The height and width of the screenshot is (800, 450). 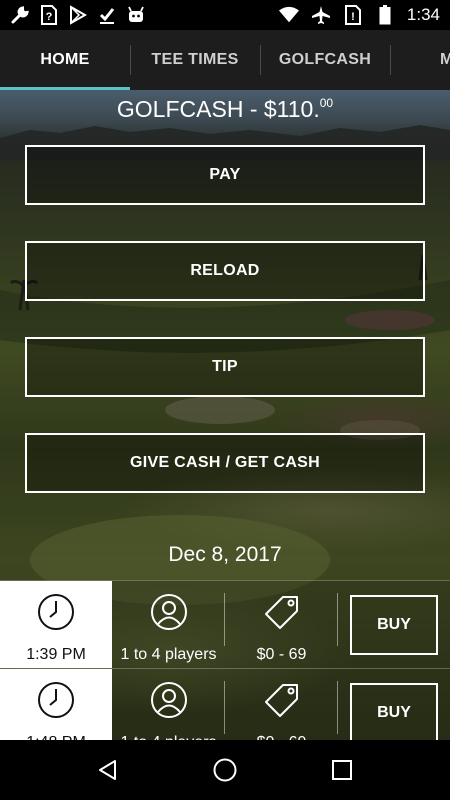 I want to click on tee-time-date: Dec 8, 2017, so click(x=225, y=554).